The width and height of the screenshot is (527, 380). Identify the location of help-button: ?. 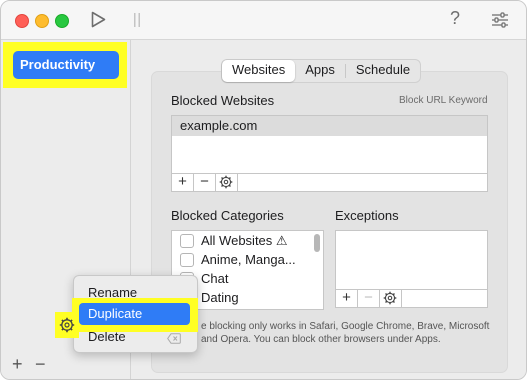
(455, 18).